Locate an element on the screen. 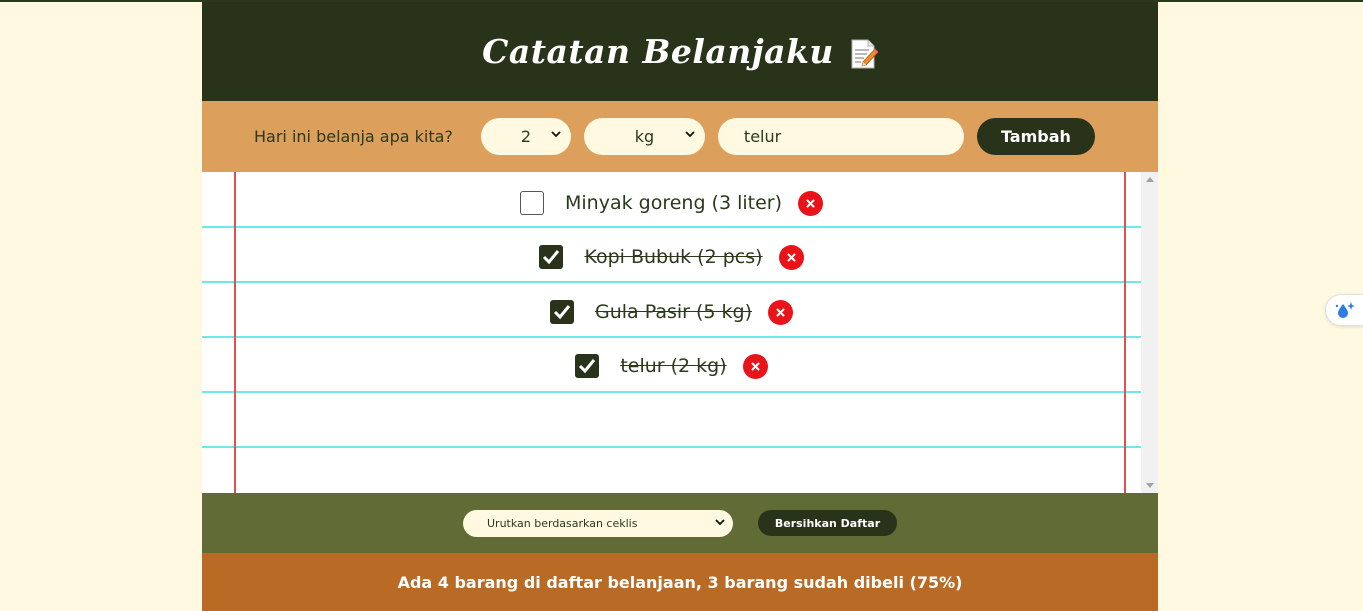  sort-select: Urutkan berdasarkan ceklis is located at coordinates (598, 523).